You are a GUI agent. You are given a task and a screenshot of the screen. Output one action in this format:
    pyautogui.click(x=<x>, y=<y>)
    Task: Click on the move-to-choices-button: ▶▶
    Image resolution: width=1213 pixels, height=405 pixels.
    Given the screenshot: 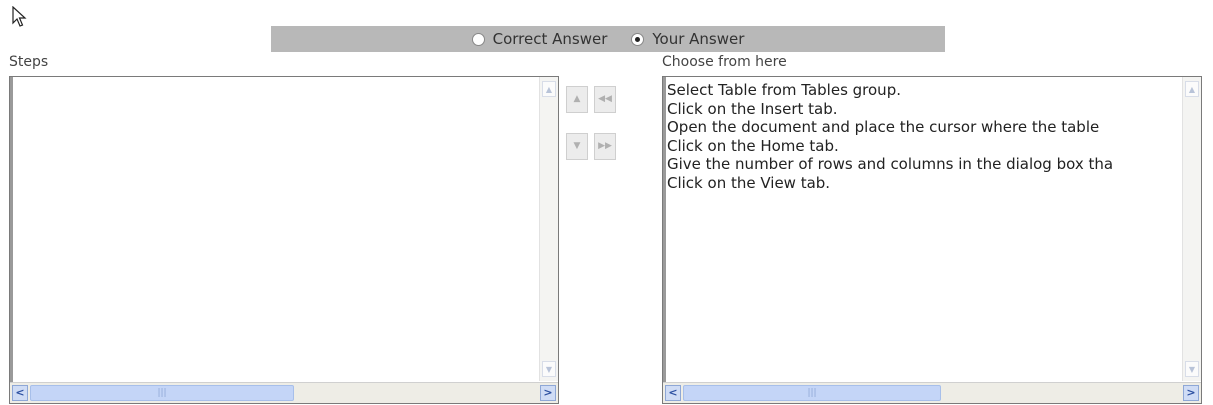 What is the action you would take?
    pyautogui.click(x=605, y=146)
    